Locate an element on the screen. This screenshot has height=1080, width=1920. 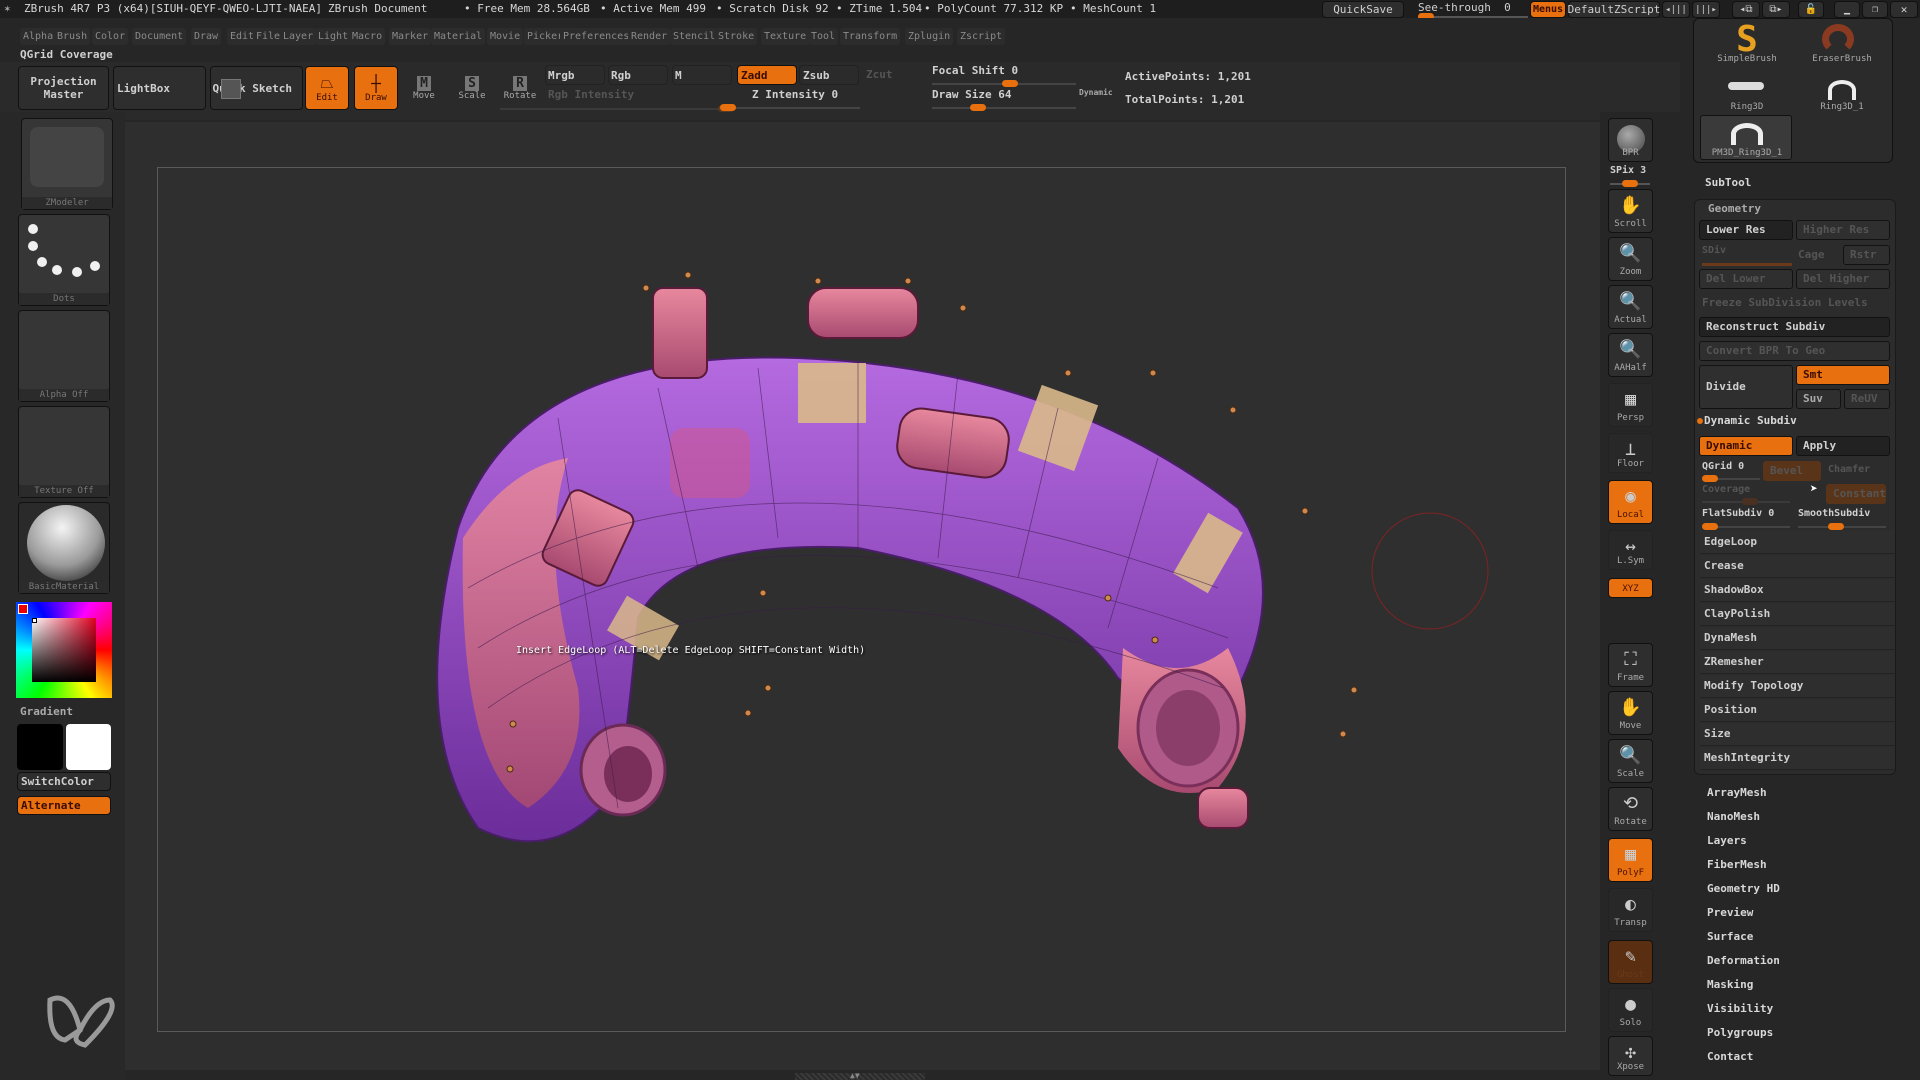
geometry-size: Size is located at coordinates (1797, 734).